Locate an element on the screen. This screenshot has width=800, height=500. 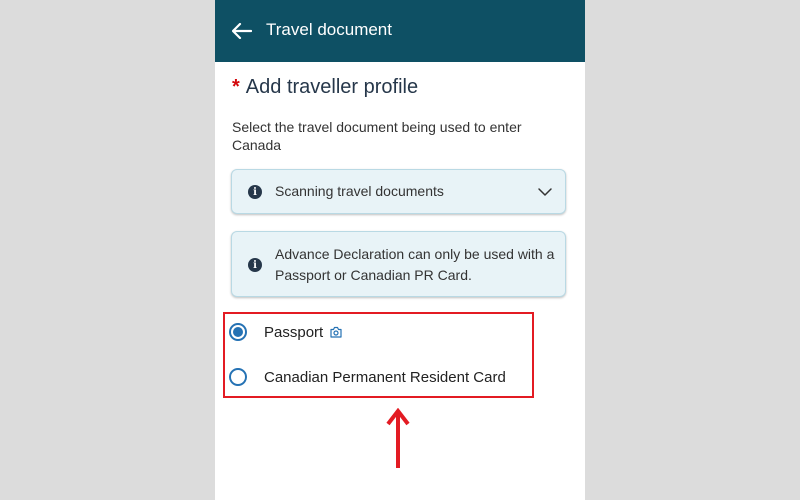
back-button is located at coordinates (242, 31).